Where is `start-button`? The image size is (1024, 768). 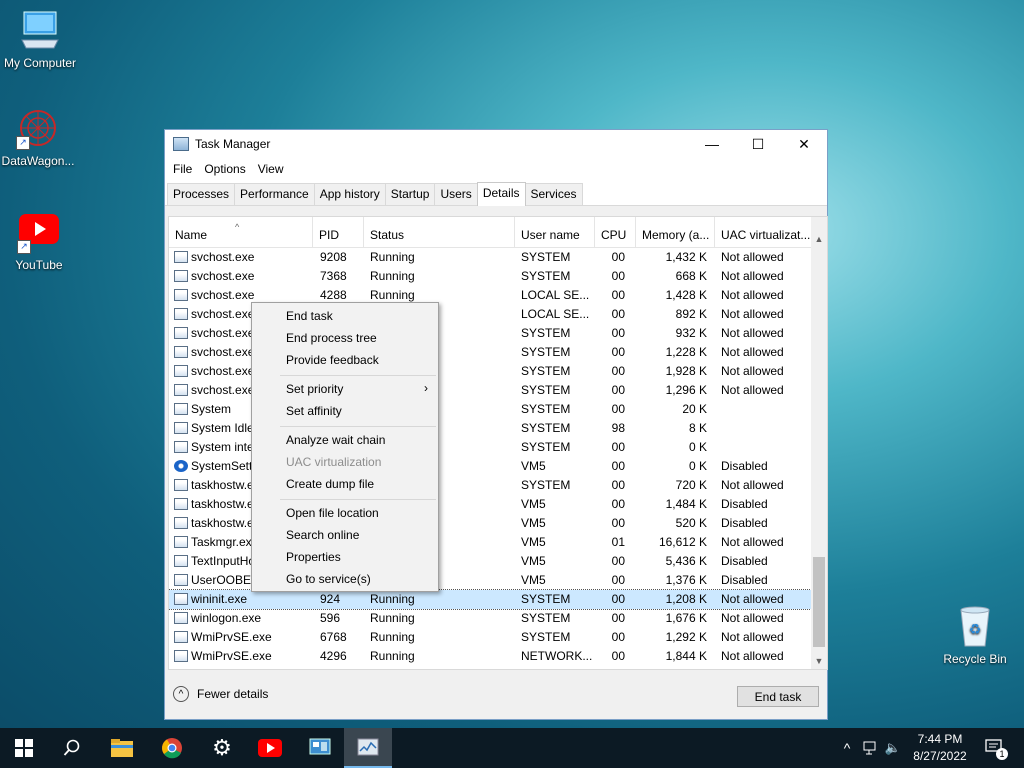 start-button is located at coordinates (24, 748).